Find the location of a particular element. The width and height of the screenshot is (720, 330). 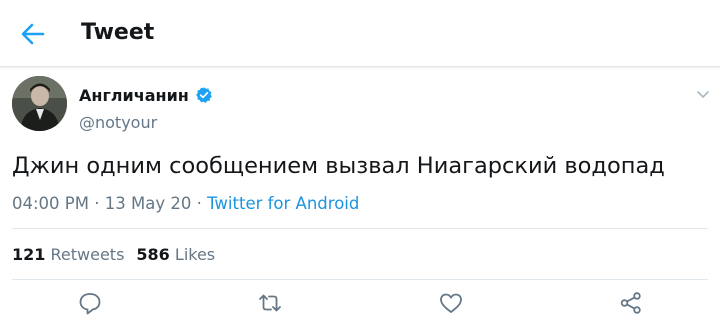

likes-stat: 586 Likes is located at coordinates (175, 254).